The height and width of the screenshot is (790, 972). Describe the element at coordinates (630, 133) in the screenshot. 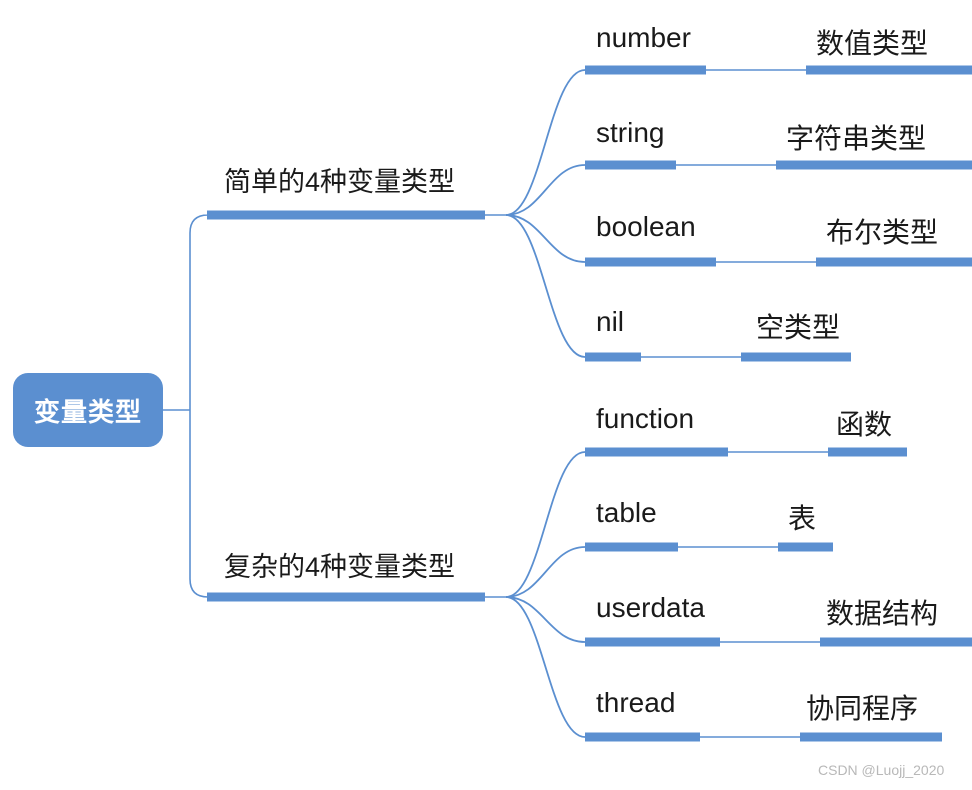

I see `leaf-term-label: string` at that location.